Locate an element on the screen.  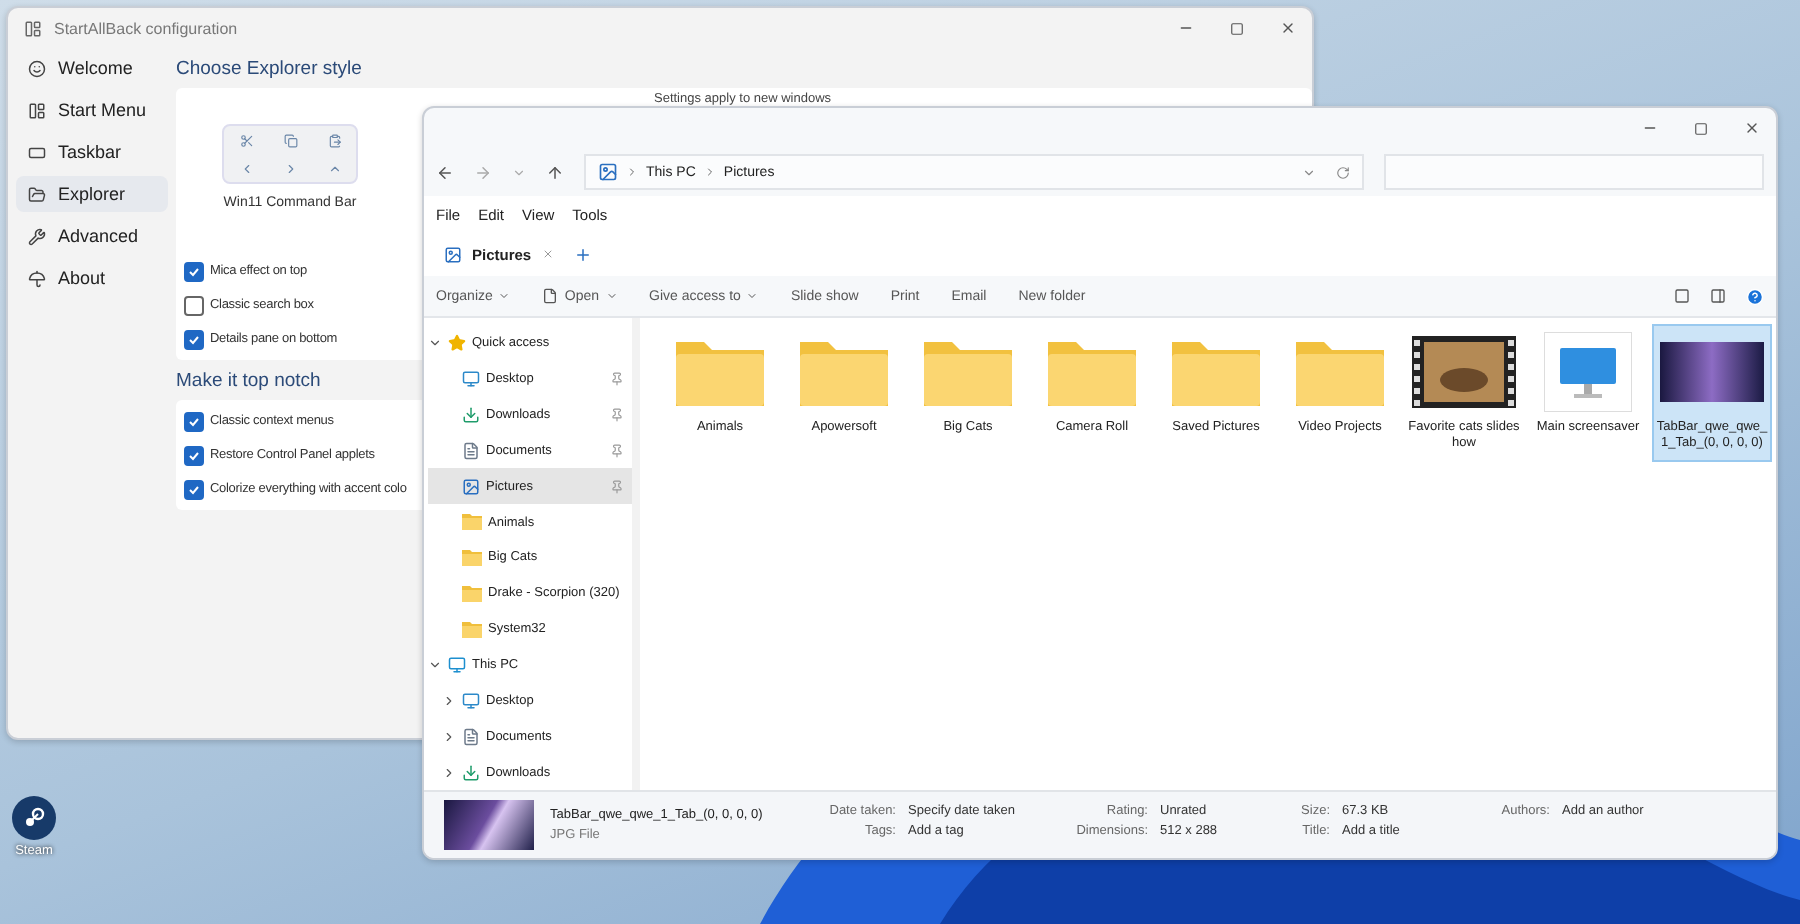
window-title: StartAllBack configuration is located at coordinates (146, 28).